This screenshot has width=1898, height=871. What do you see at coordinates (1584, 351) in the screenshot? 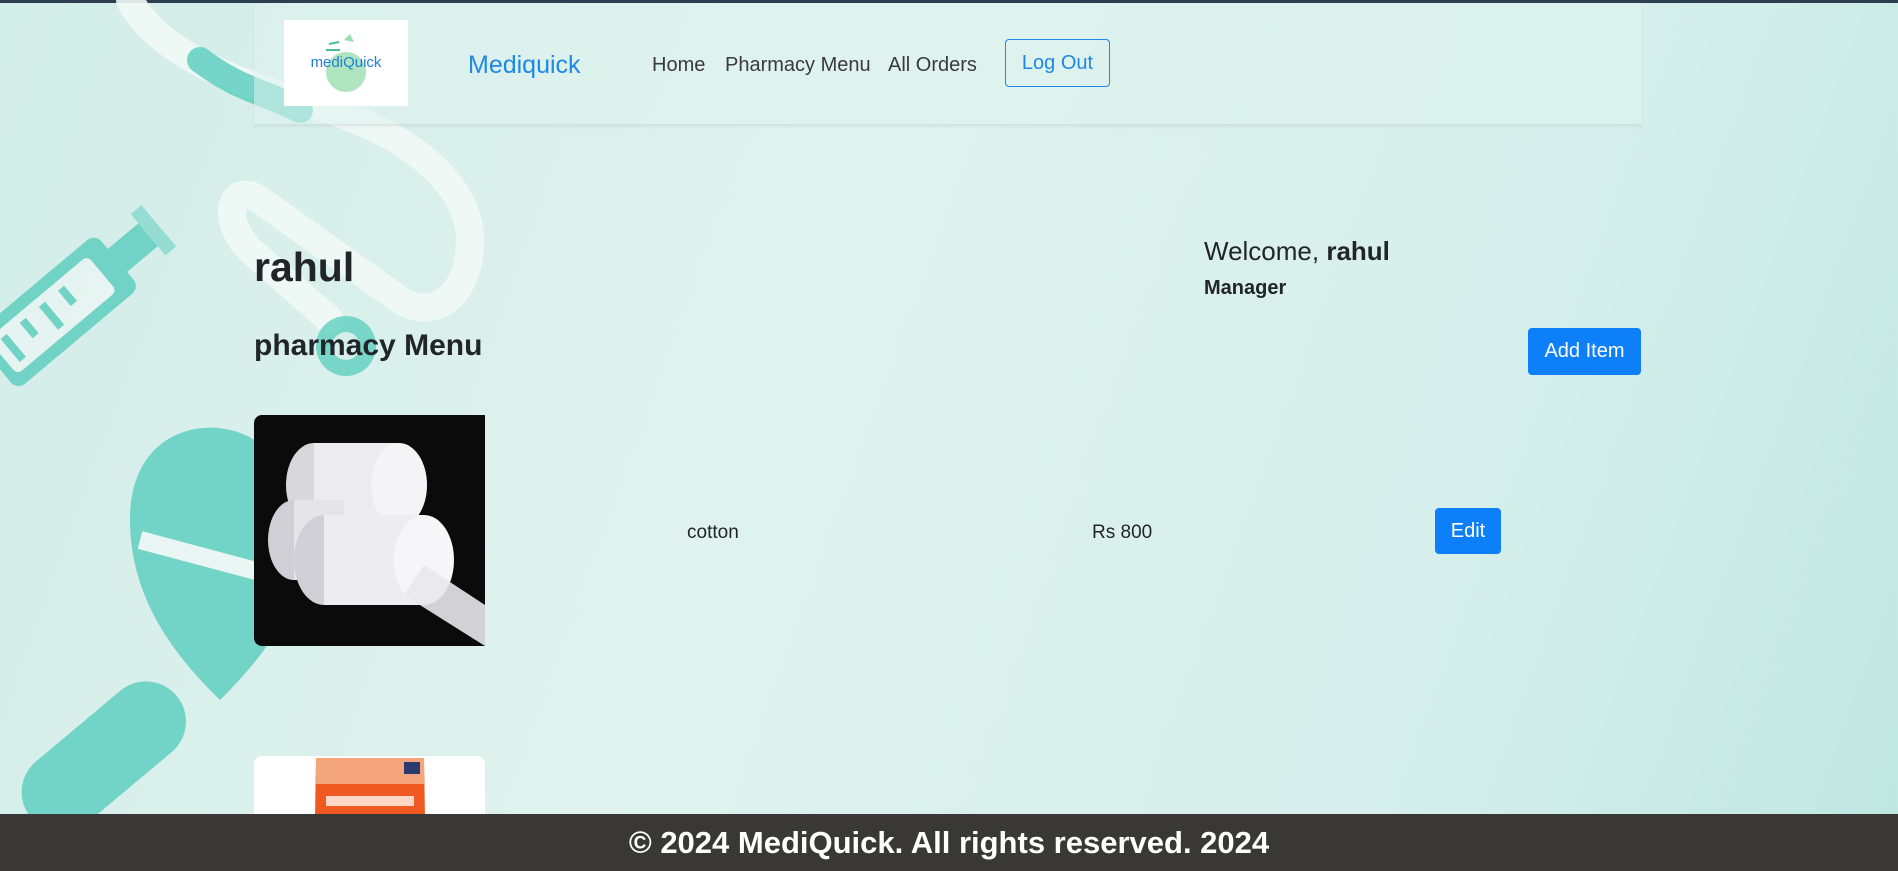
I see `add-item-button: Add Item` at bounding box center [1584, 351].